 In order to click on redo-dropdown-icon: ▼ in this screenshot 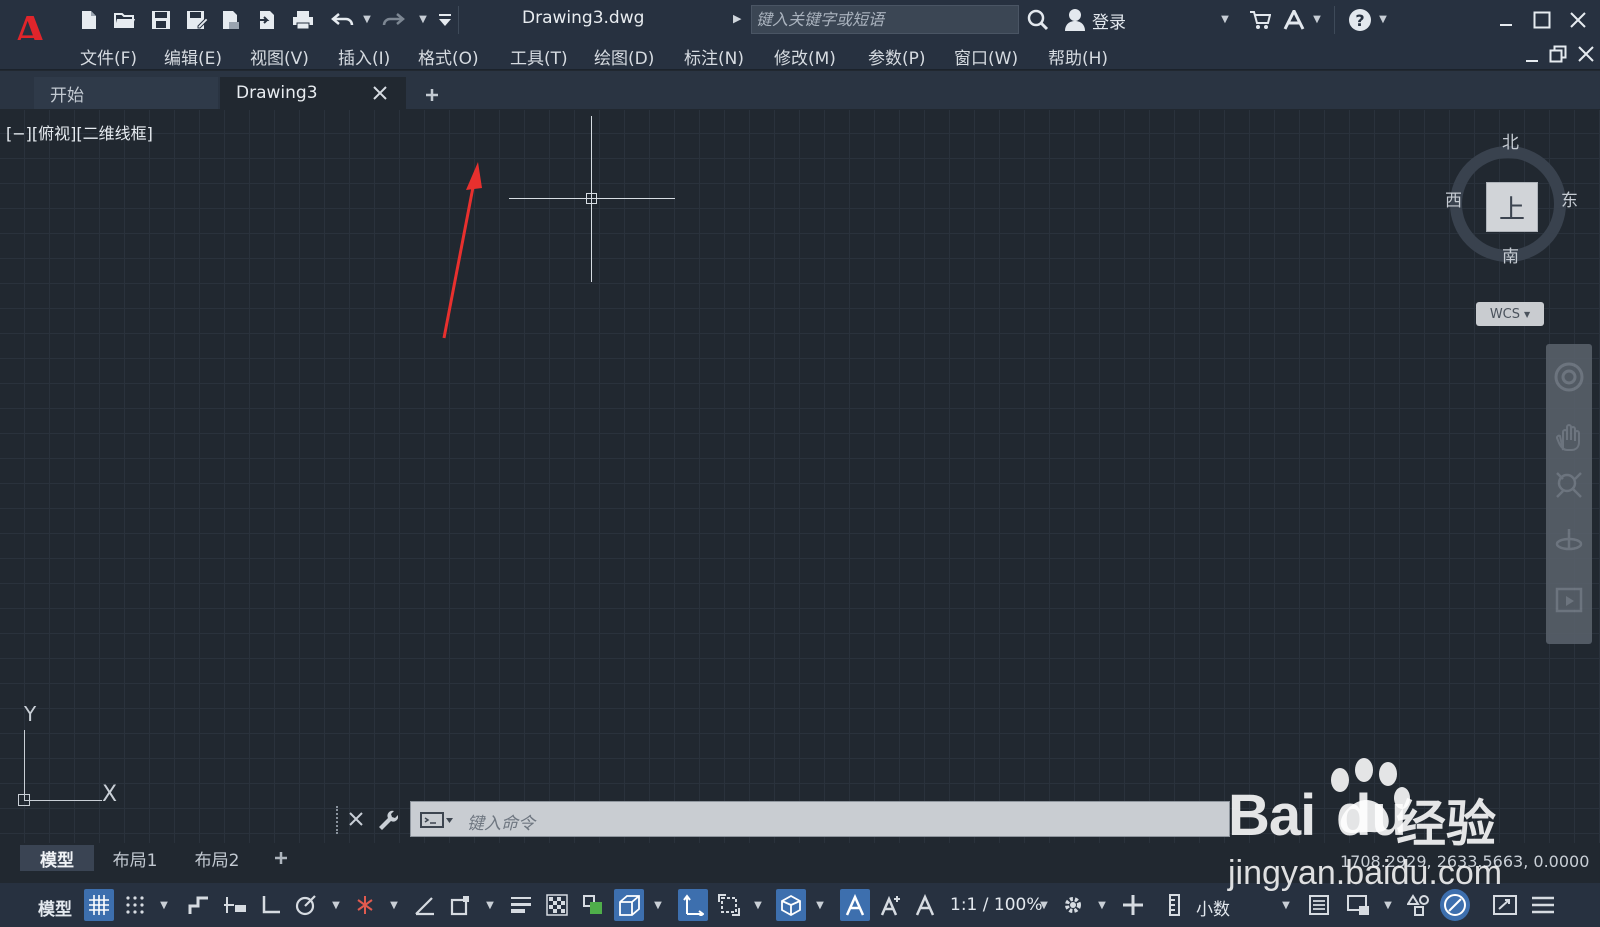, I will do `click(423, 19)`.